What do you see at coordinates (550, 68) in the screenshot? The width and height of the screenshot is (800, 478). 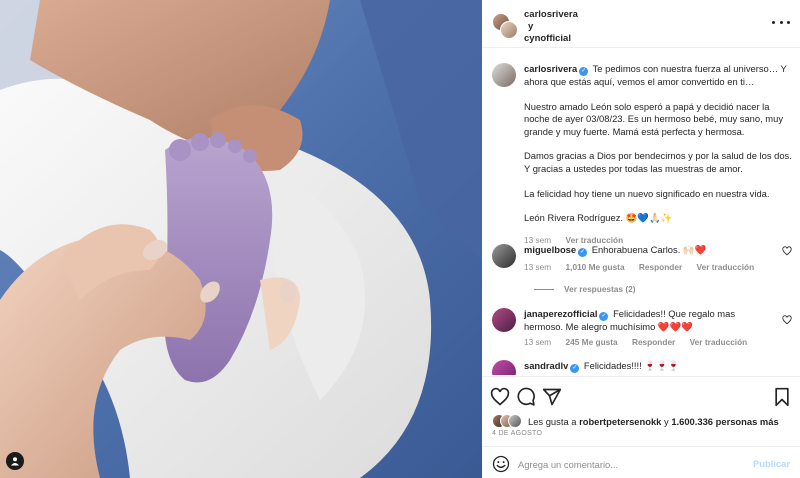 I see `caption-username: carlosrivera` at bounding box center [550, 68].